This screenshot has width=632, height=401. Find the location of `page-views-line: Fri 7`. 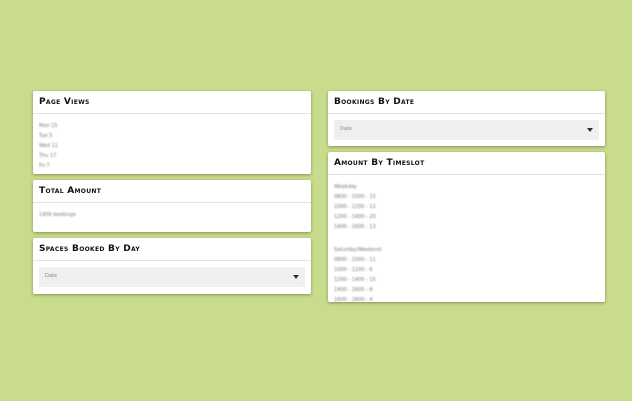

page-views-line: Fri 7 is located at coordinates (44, 166).